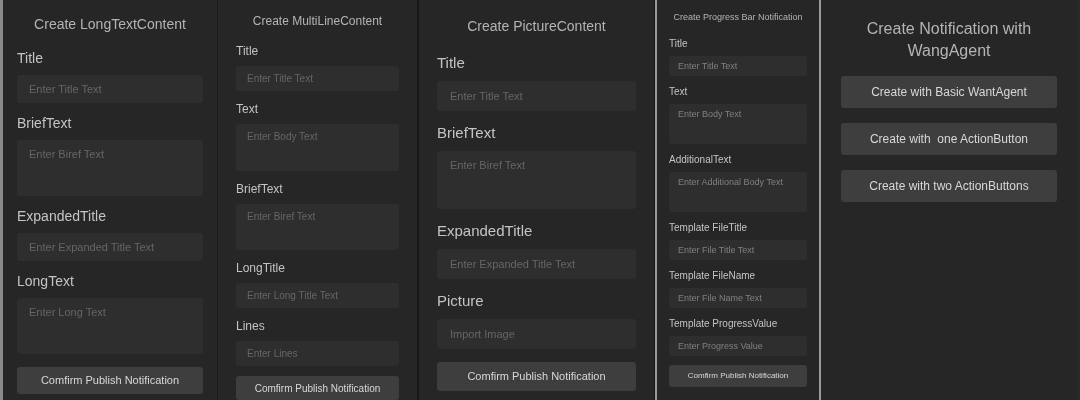  I want to click on input-field: Enter File Title Text, so click(738, 250).